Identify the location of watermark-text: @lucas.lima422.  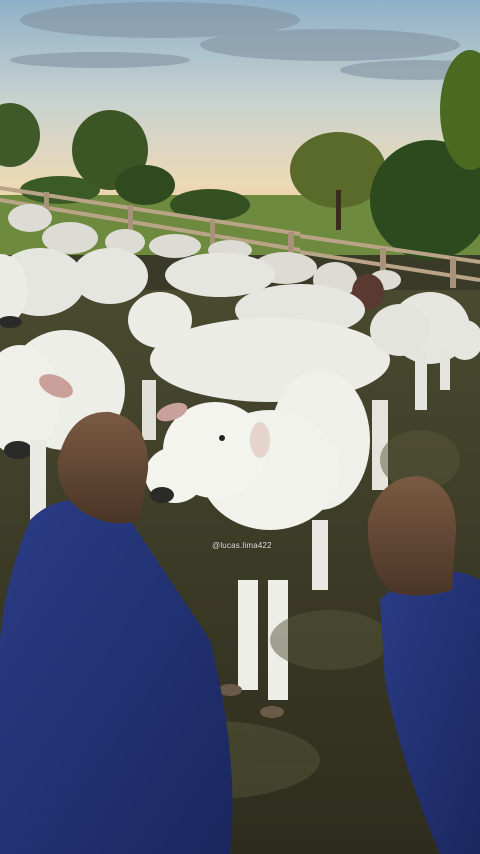
(242, 545).